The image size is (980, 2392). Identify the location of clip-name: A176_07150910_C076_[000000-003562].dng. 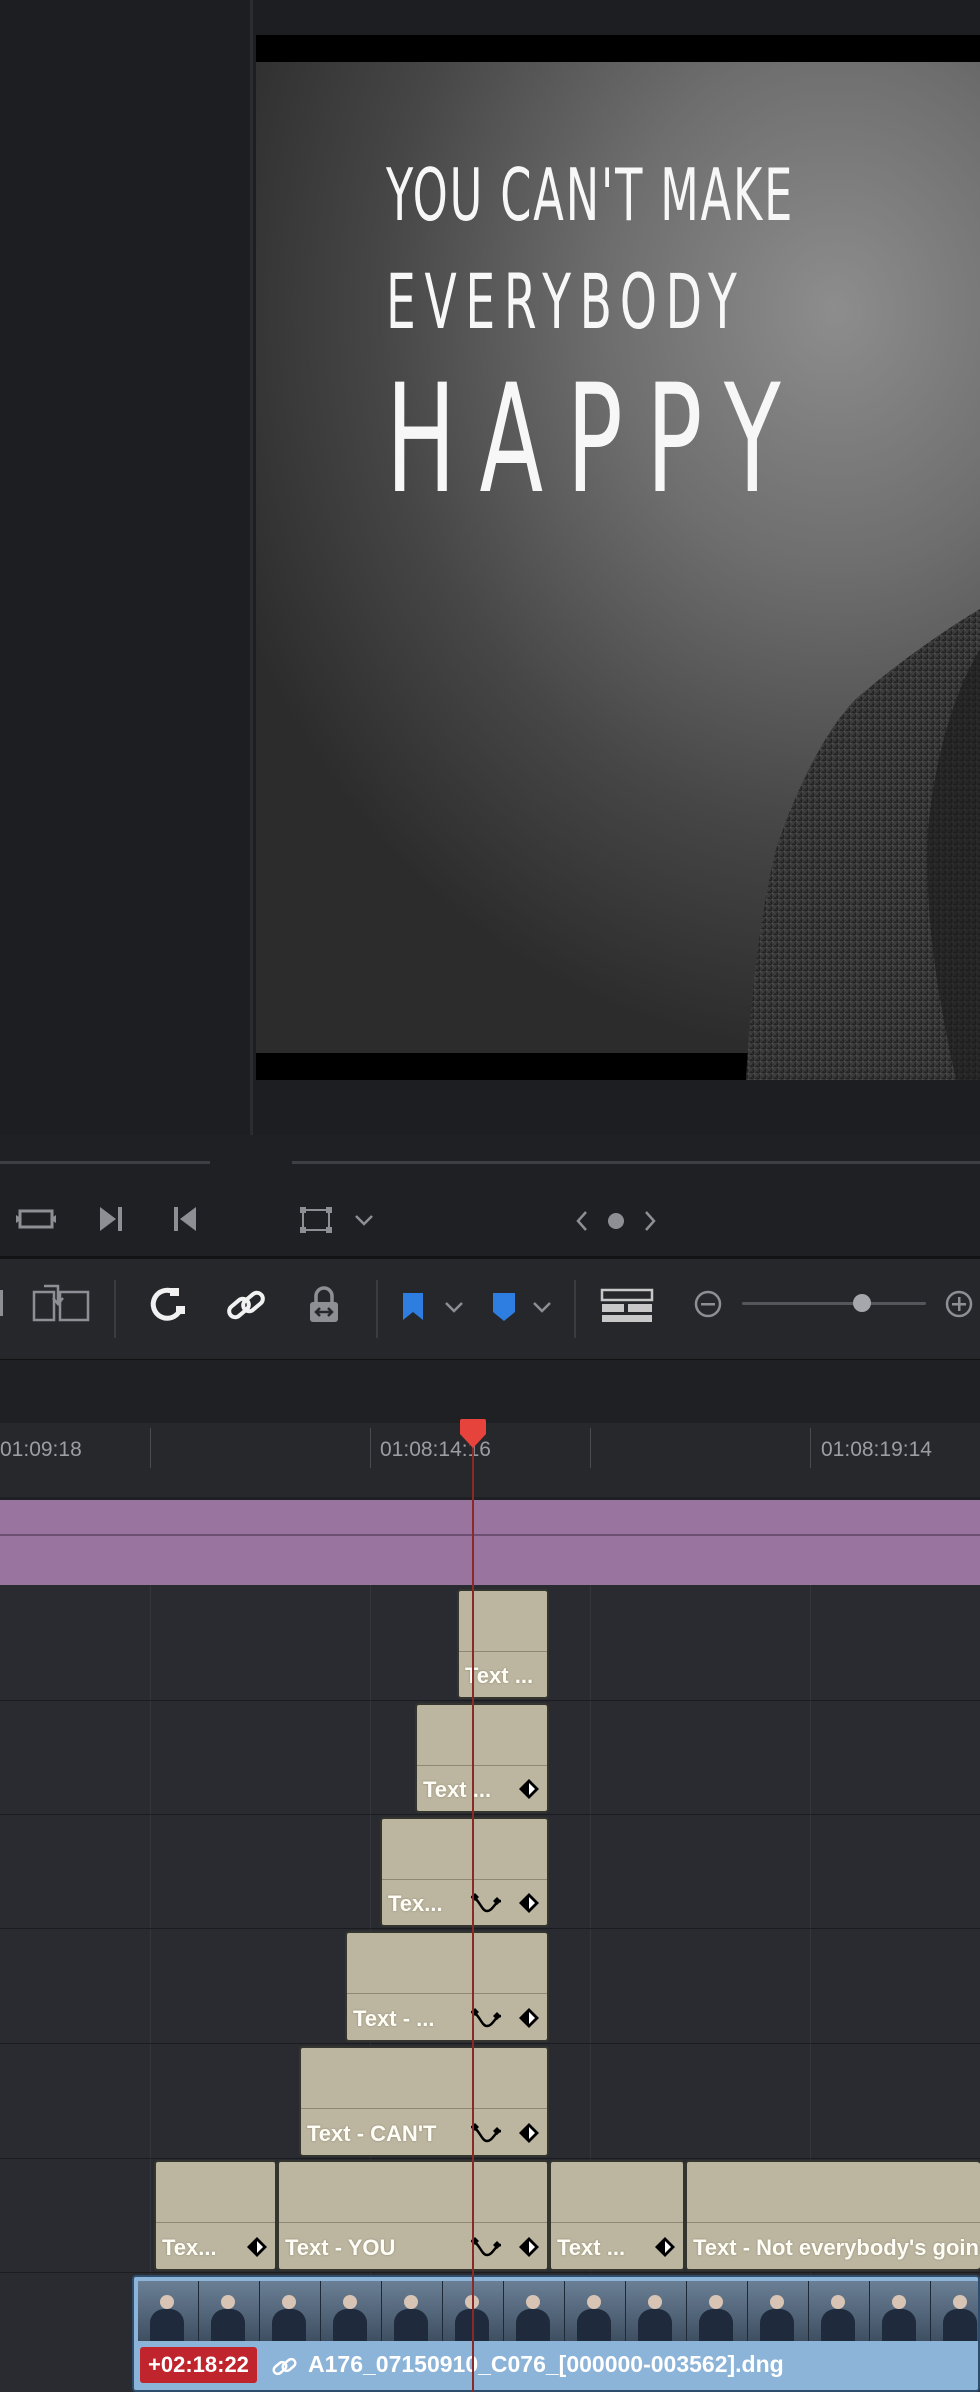
(546, 2364).